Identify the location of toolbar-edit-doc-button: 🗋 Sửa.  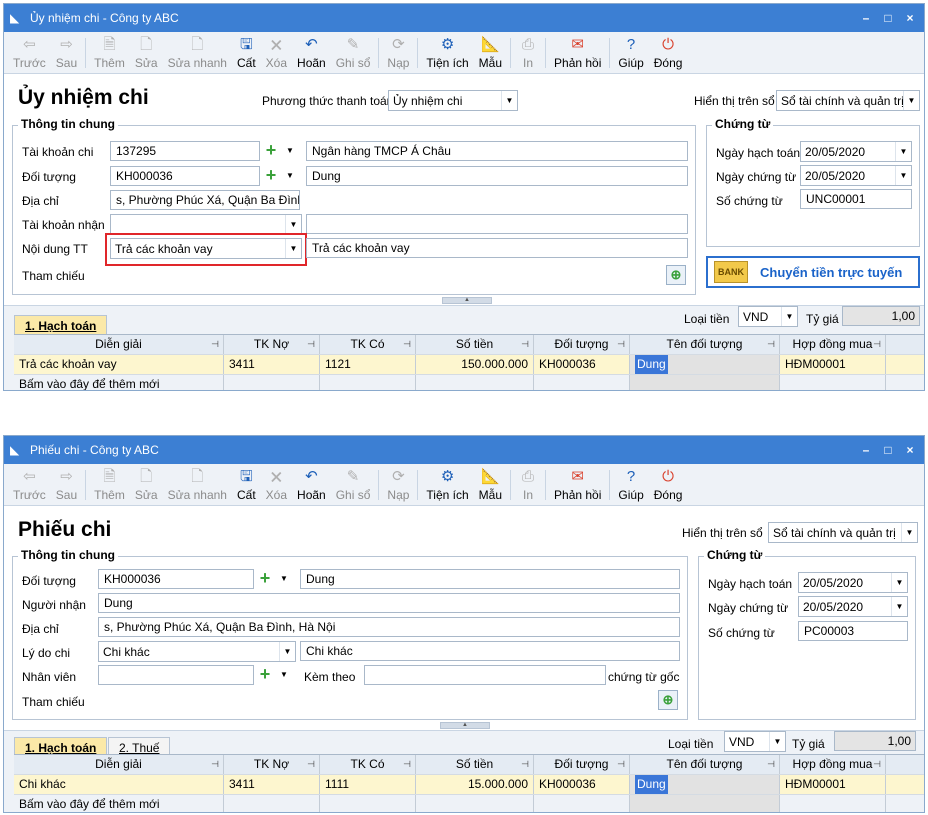
(146, 53).